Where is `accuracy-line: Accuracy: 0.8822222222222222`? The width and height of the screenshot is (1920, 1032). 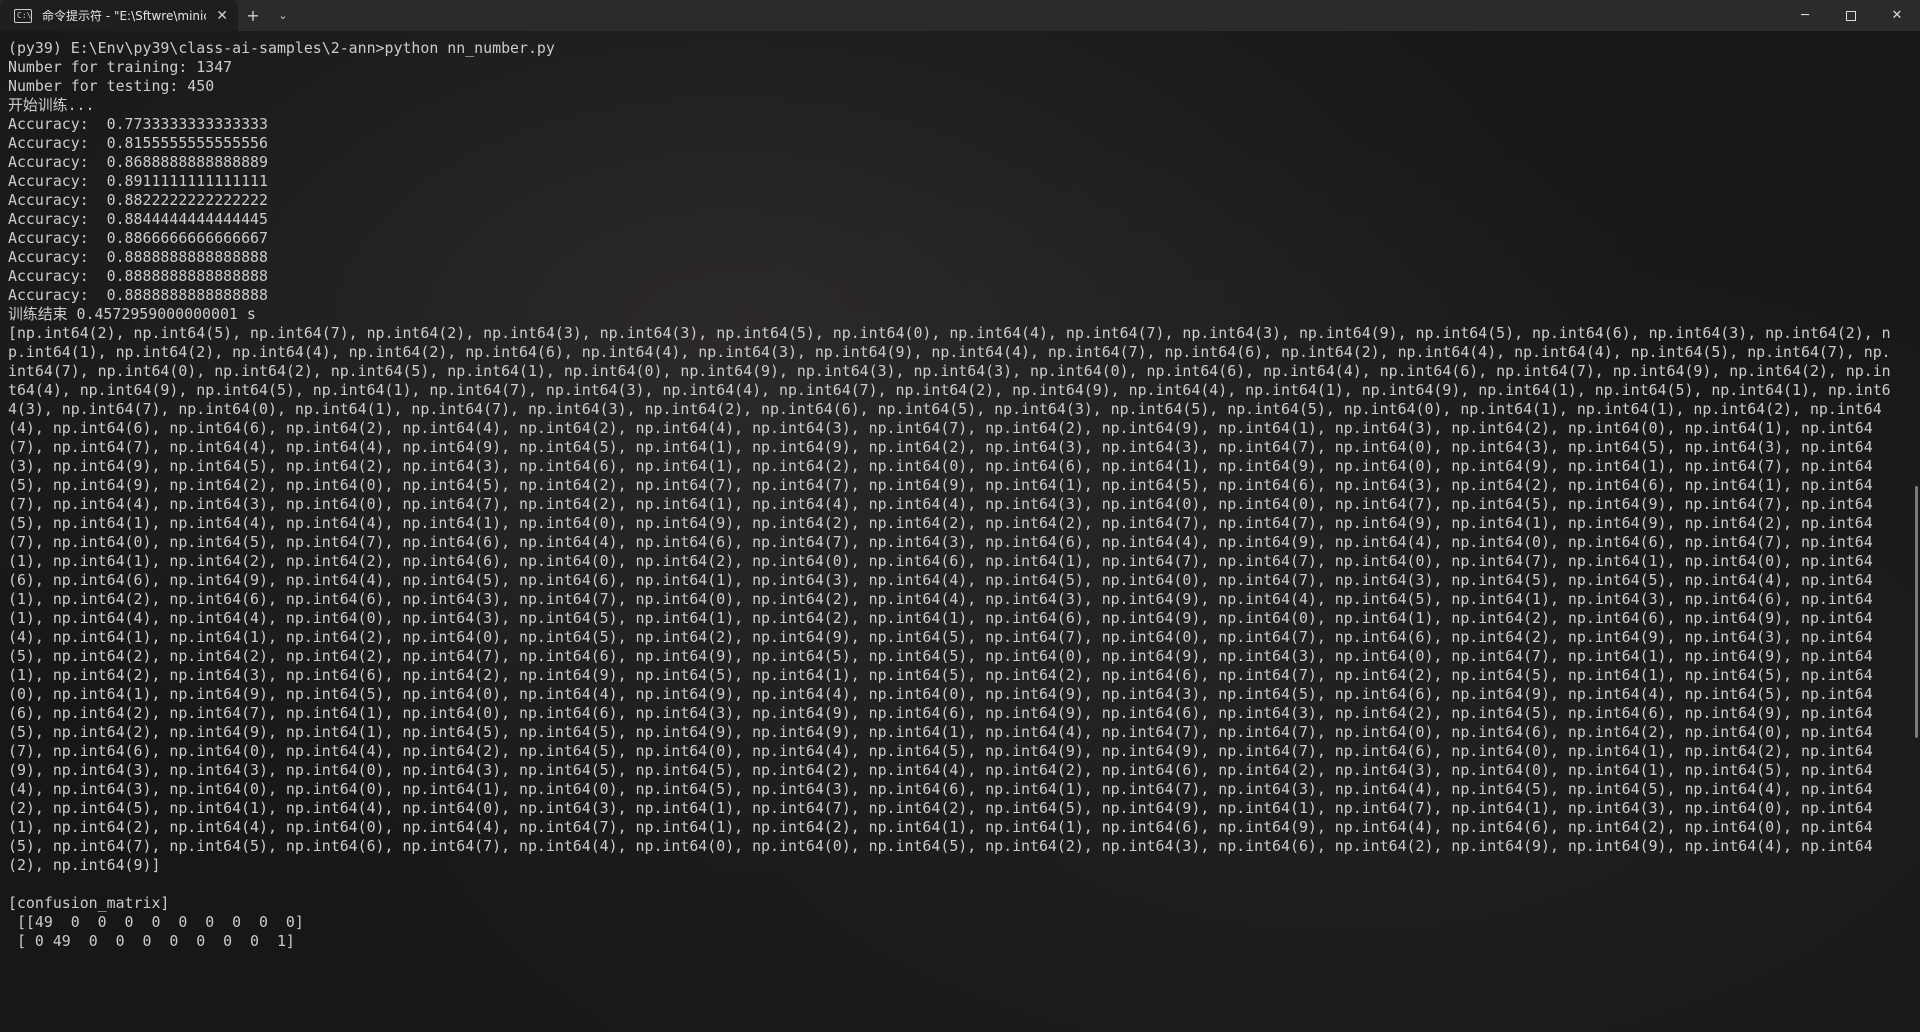 accuracy-line: Accuracy: 0.8822222222222222 is located at coordinates (138, 200).